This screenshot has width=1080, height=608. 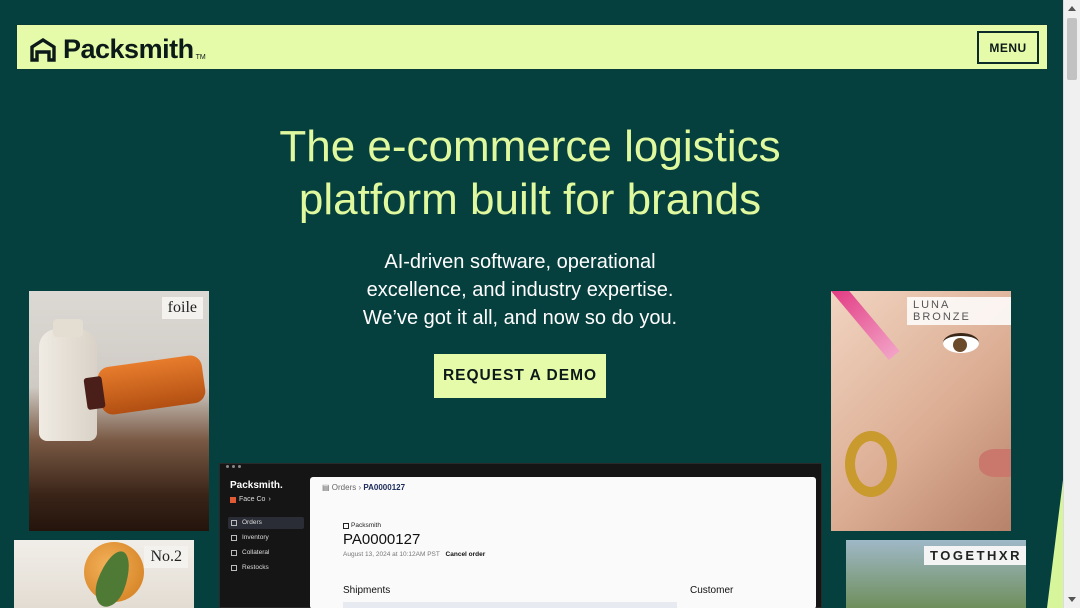 I want to click on nav-item-orders: Orders, so click(x=266, y=523).